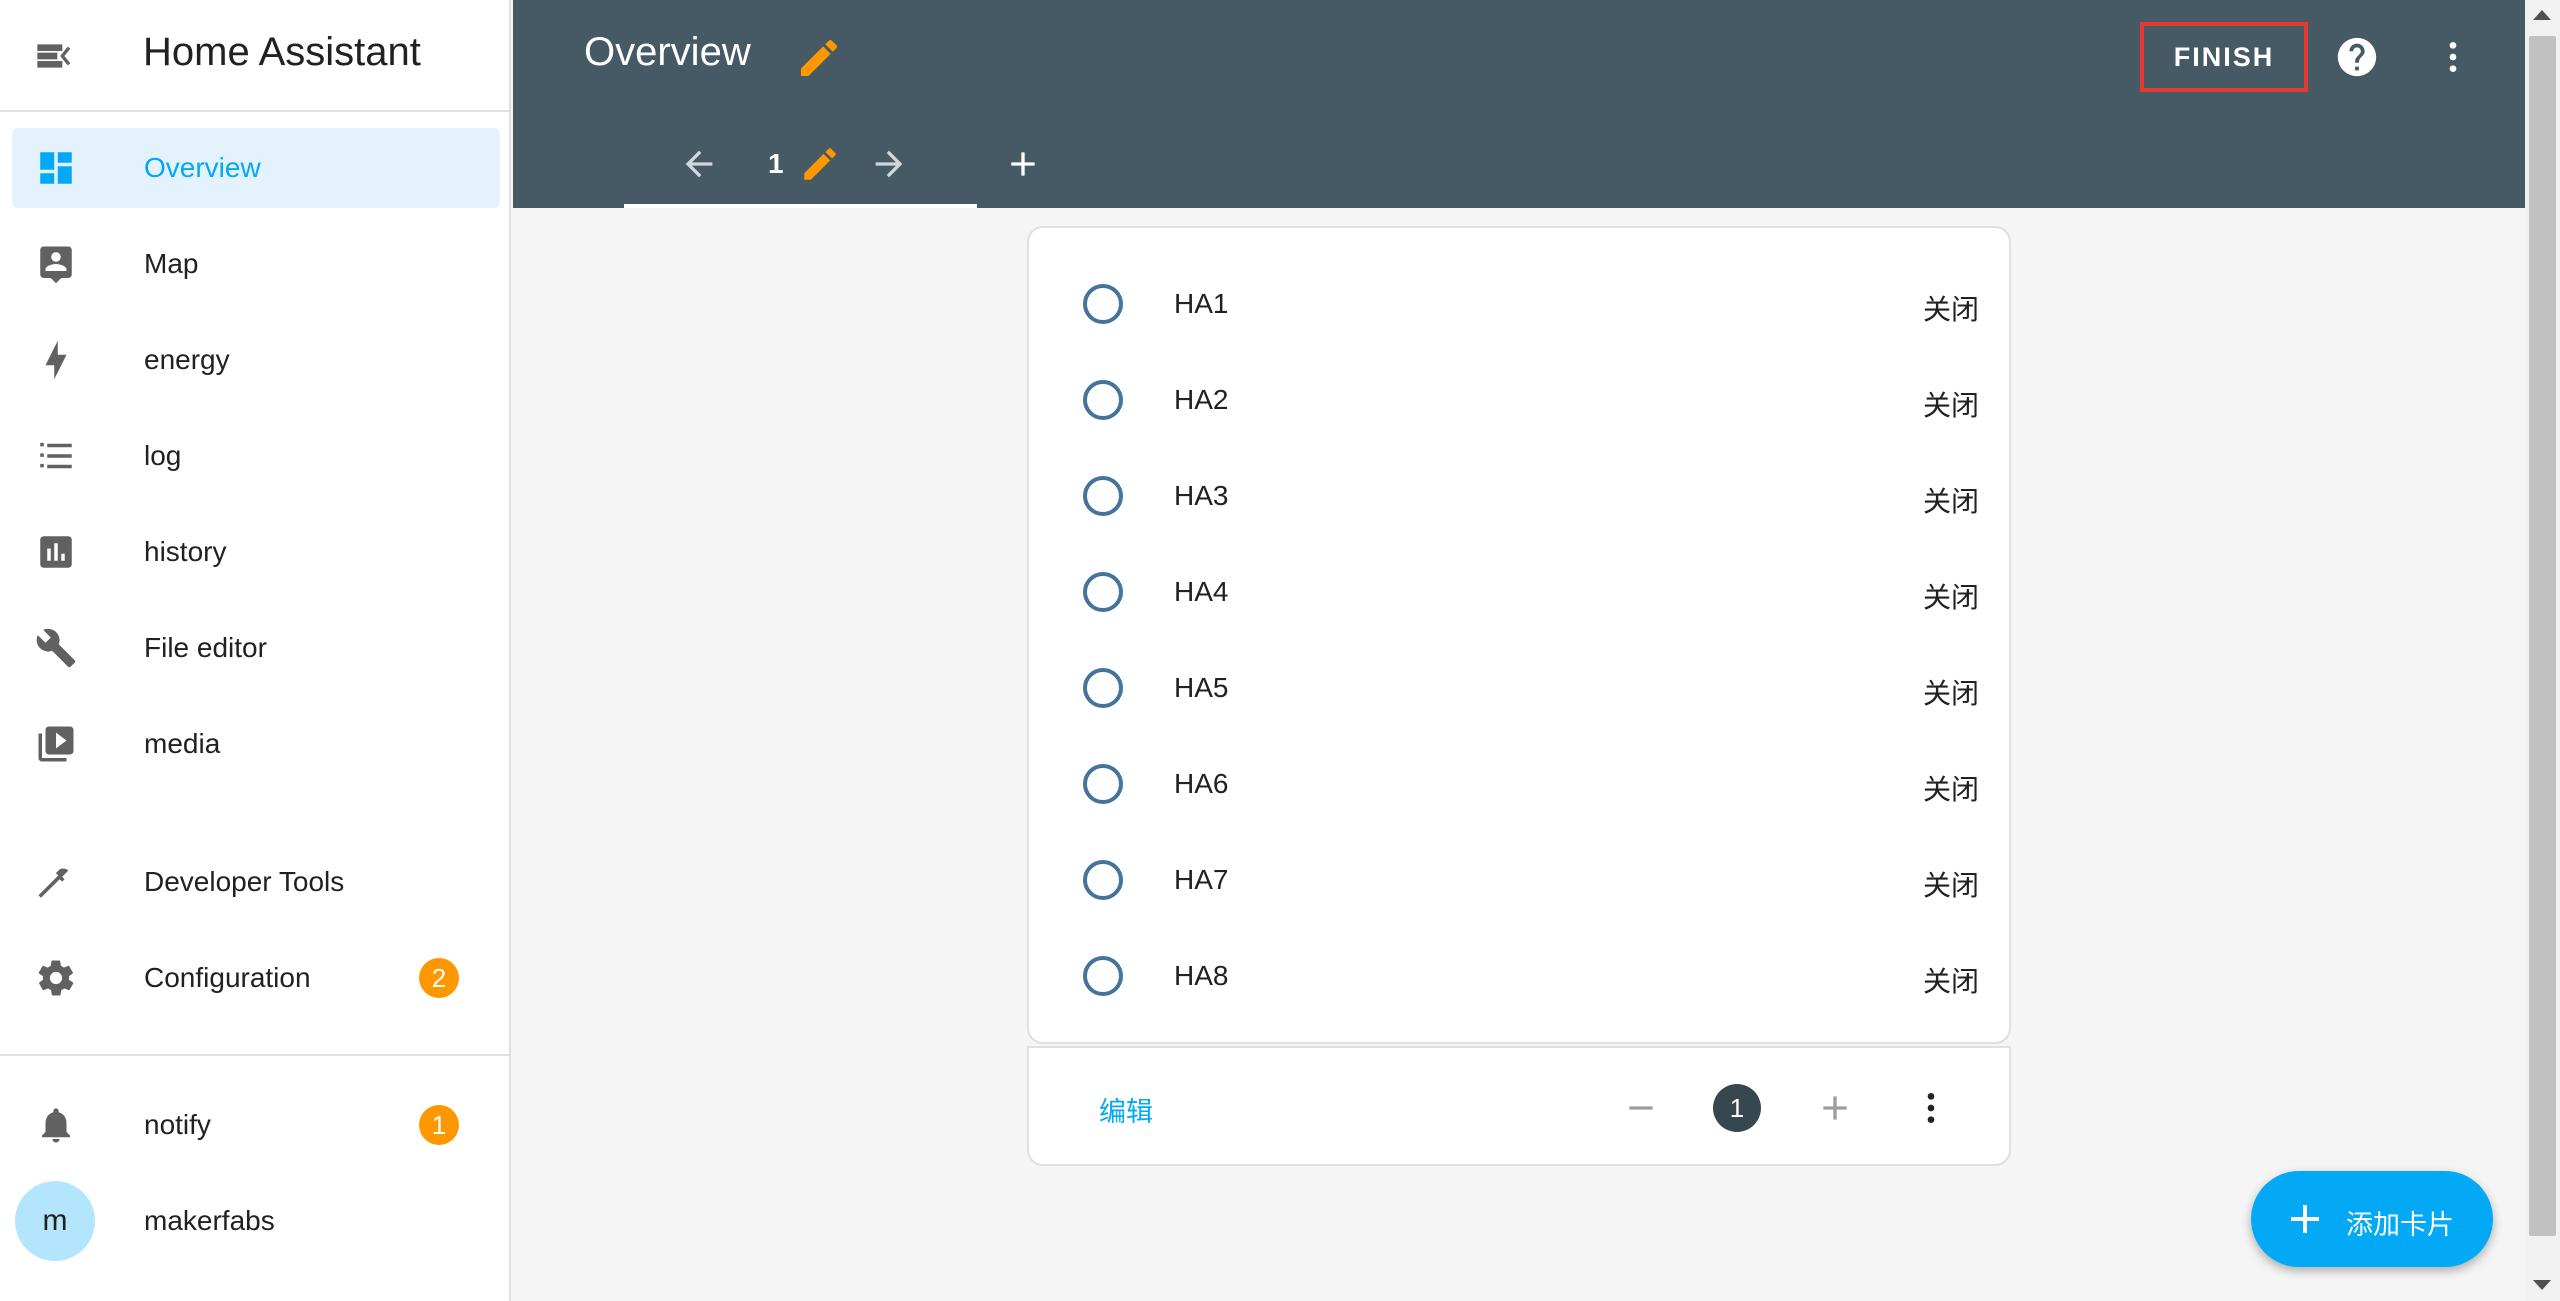  Describe the element at coordinates (1519, 302) in the screenshot. I see `list-item: HA1 关闭` at that location.